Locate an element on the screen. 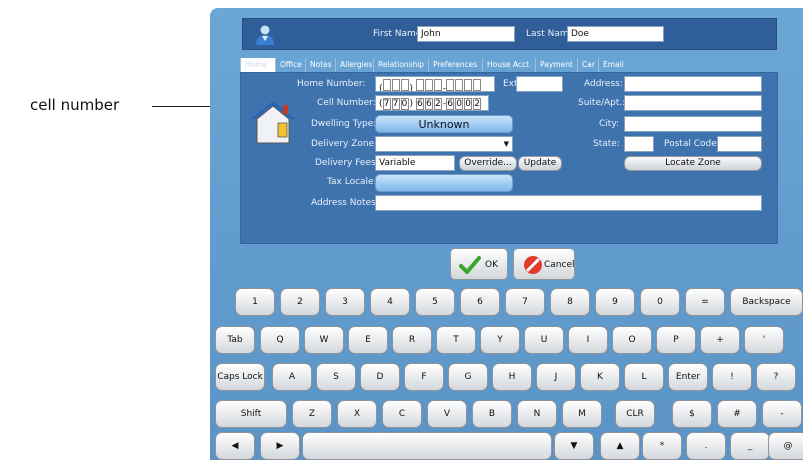 The width and height of the screenshot is (803, 460). tab-email: Email is located at coordinates (612, 65).